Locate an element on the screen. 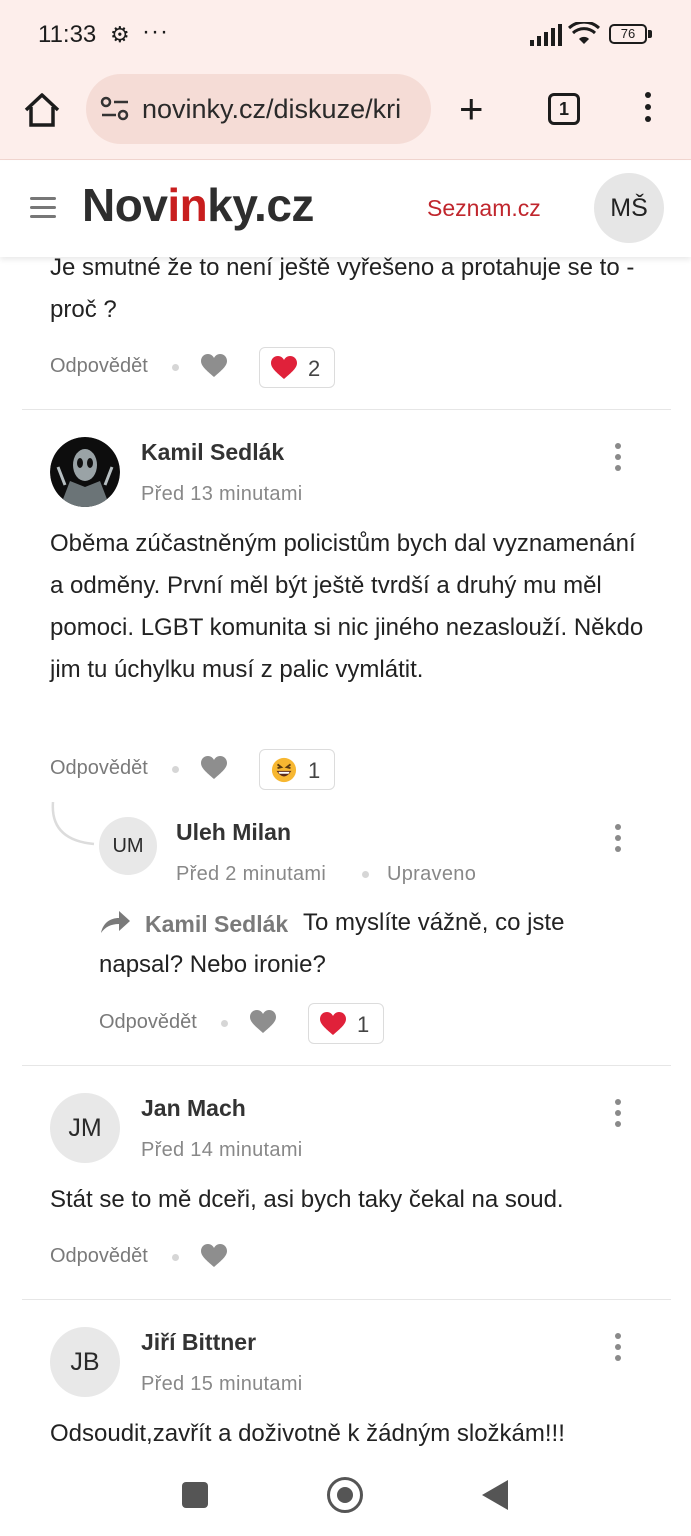 The height and width of the screenshot is (1536, 691). novinky-logo: Novinky.cz is located at coordinates (198, 205).